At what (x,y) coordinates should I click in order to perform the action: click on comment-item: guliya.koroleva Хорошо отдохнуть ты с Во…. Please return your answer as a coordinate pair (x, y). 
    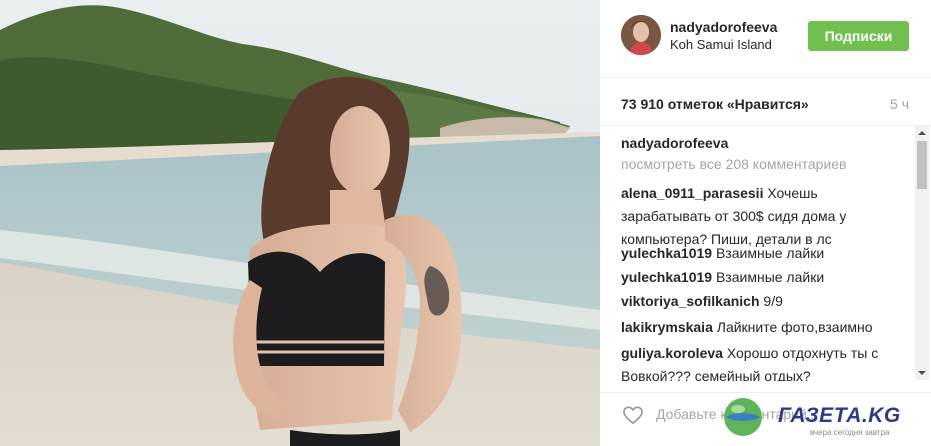
    Looking at the image, I should click on (760, 361).